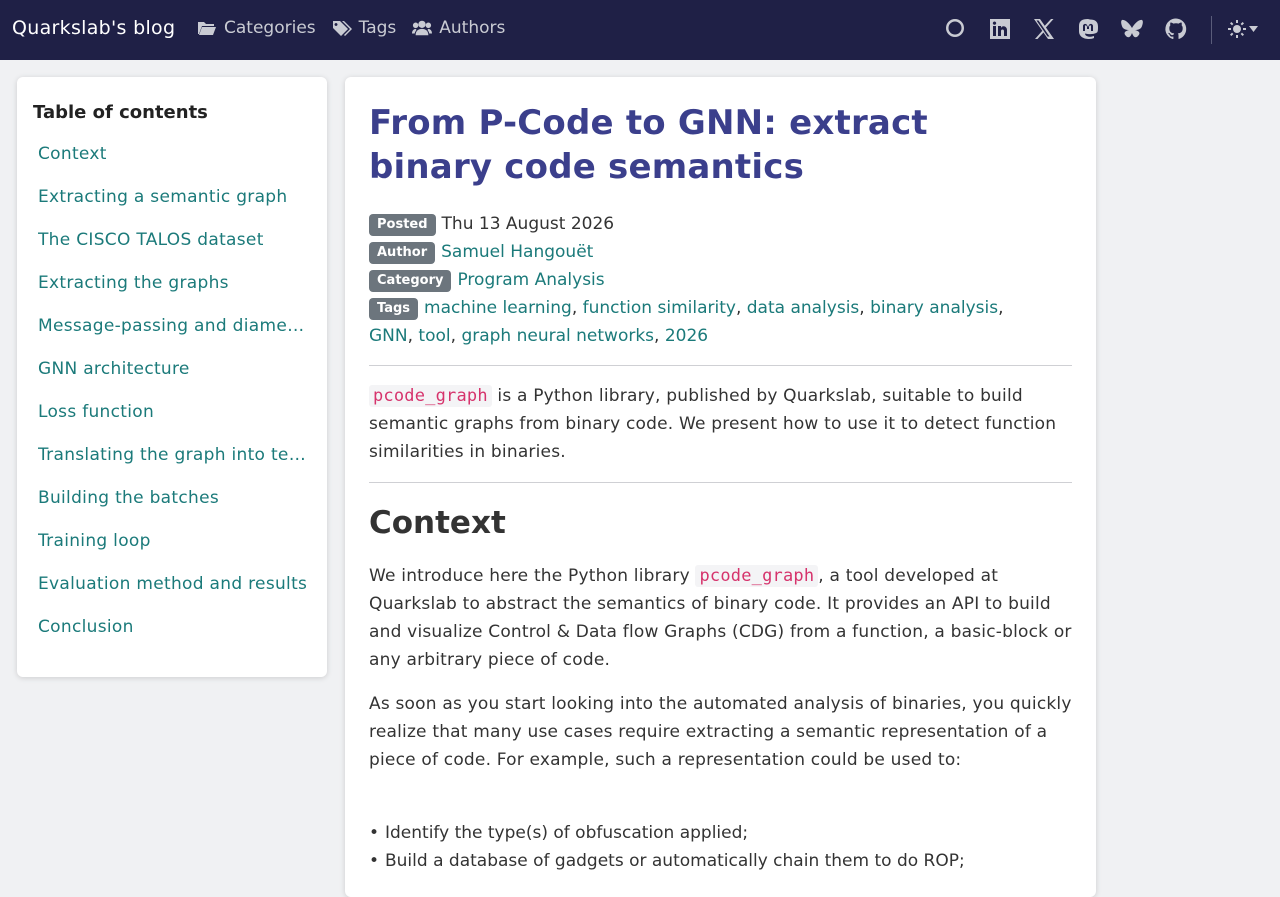 Image resolution: width=1280 pixels, height=897 pixels. What do you see at coordinates (174, 294) in the screenshot?
I see `toc-item-extracting-graphs: Extracting the graphs` at bounding box center [174, 294].